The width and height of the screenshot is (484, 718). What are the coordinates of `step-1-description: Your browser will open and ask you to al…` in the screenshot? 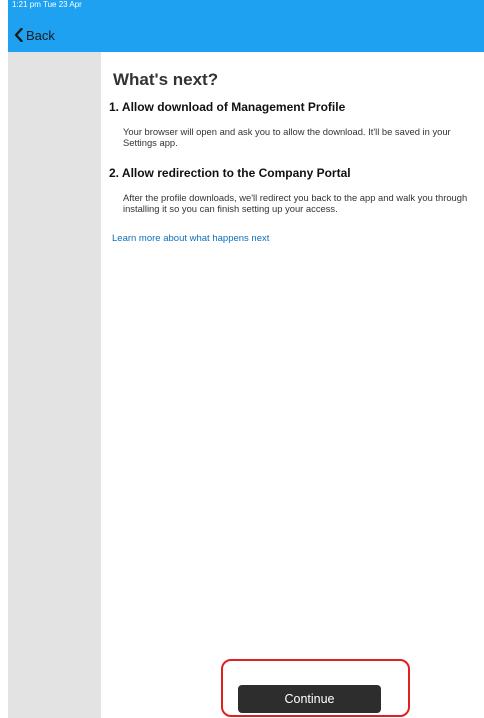 It's located at (287, 137).